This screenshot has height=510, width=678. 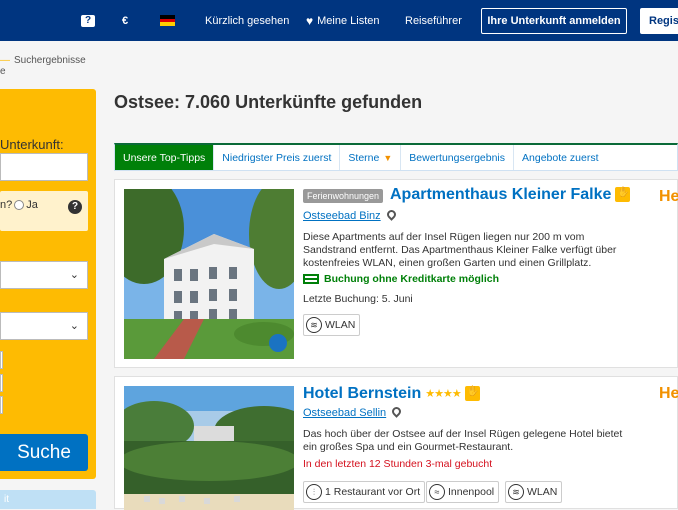 I want to click on tab-lowest-price: Niedrigster Preis zuerst, so click(x=277, y=157).